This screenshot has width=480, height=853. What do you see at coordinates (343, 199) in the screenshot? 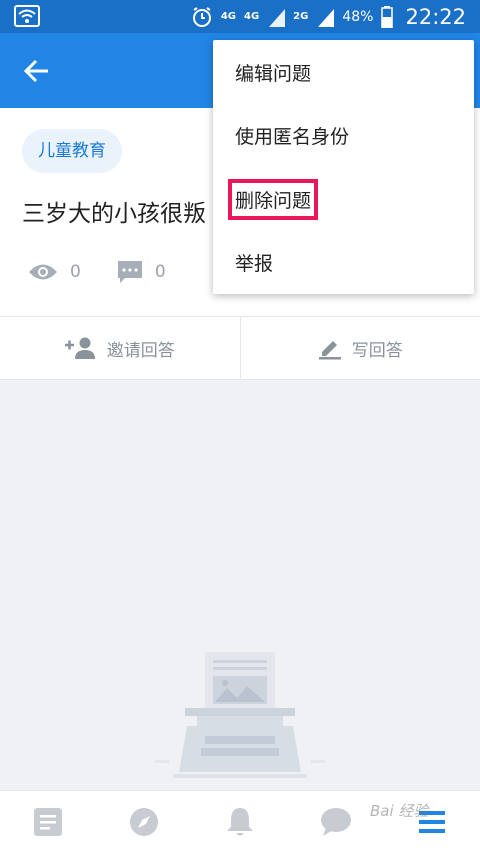
I see `menu-item-delete-question: 删除问题` at bounding box center [343, 199].